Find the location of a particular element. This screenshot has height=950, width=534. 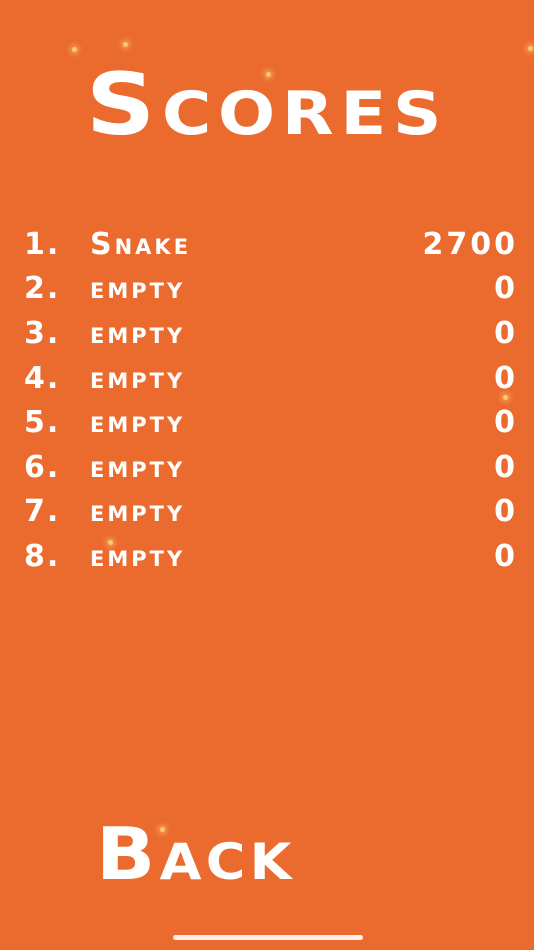

page-title: Scores is located at coordinates (267, 105).